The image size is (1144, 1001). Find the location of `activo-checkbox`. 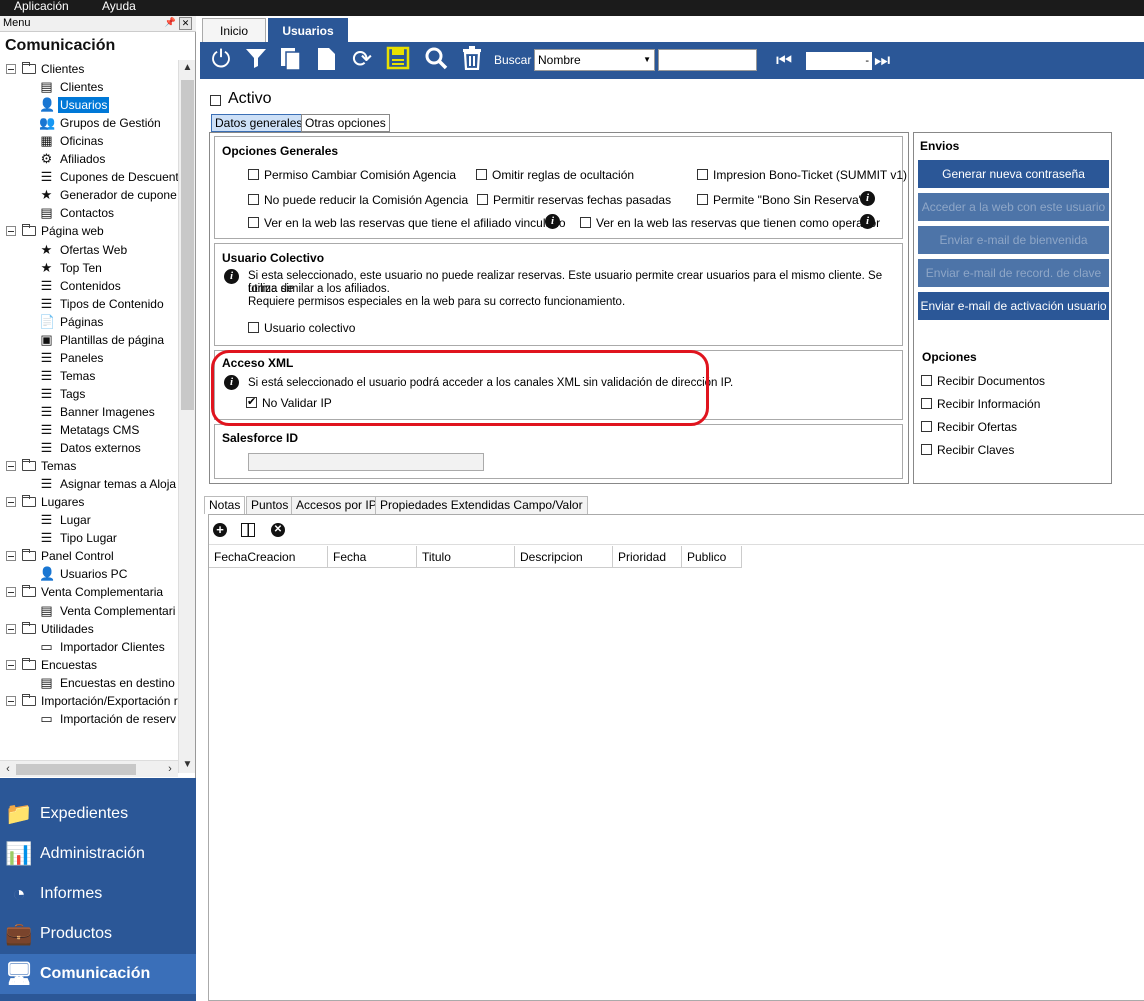

activo-checkbox is located at coordinates (215, 100).